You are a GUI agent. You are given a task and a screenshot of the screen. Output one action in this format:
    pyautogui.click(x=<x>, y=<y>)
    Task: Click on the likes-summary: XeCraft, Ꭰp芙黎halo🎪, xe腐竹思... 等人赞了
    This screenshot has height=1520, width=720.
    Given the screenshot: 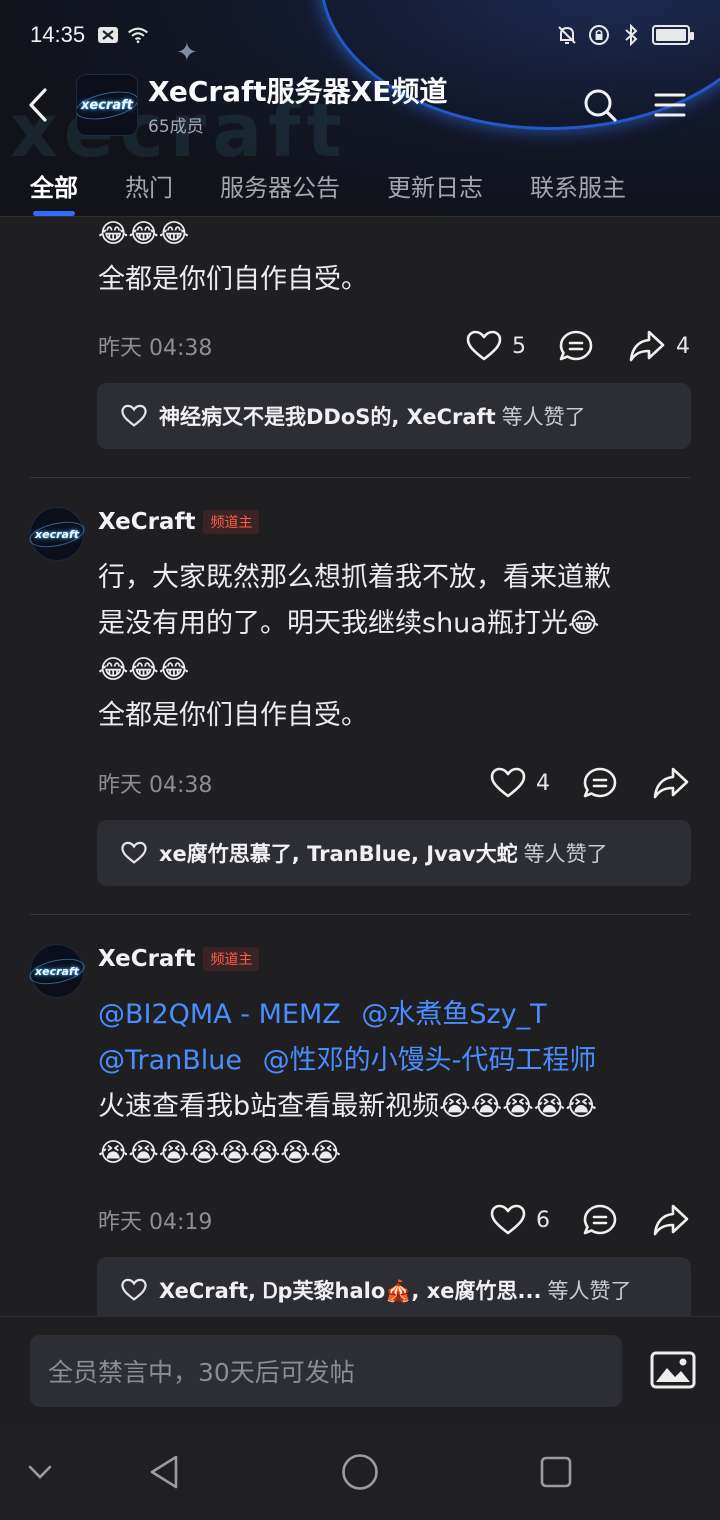 What is the action you would take?
    pyautogui.click(x=394, y=1286)
    